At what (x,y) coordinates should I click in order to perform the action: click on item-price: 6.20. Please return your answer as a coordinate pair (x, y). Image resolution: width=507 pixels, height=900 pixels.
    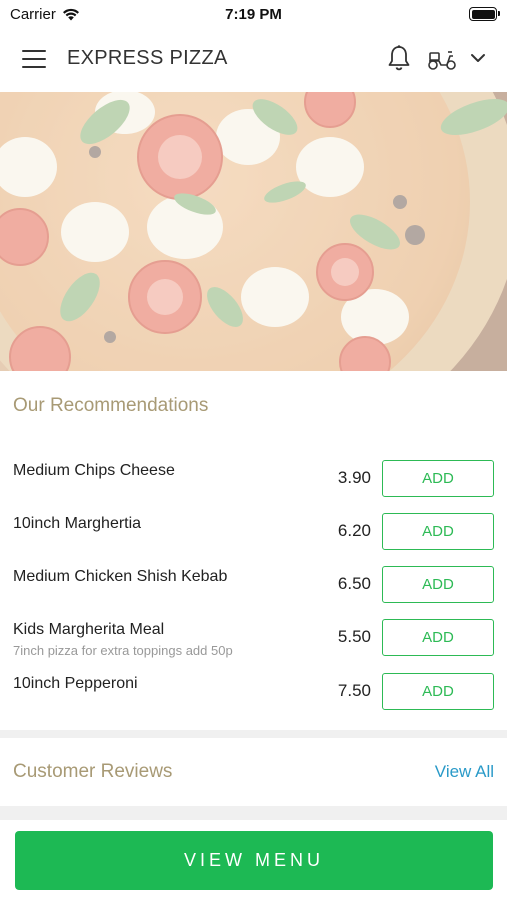
    Looking at the image, I should click on (354, 530).